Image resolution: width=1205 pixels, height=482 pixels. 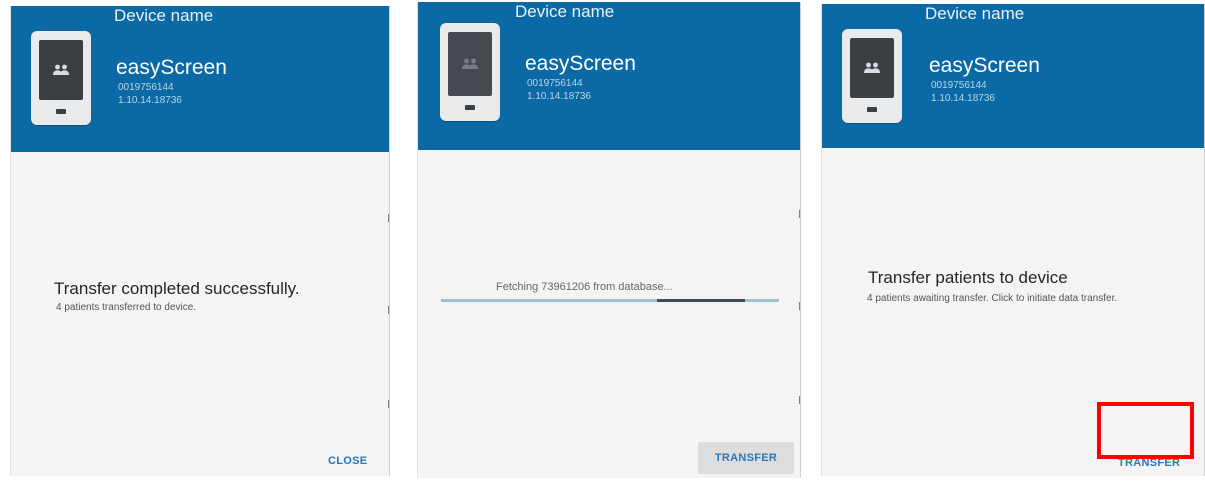 What do you see at coordinates (177, 288) in the screenshot?
I see `status-title: Transfer completed successfully.` at bounding box center [177, 288].